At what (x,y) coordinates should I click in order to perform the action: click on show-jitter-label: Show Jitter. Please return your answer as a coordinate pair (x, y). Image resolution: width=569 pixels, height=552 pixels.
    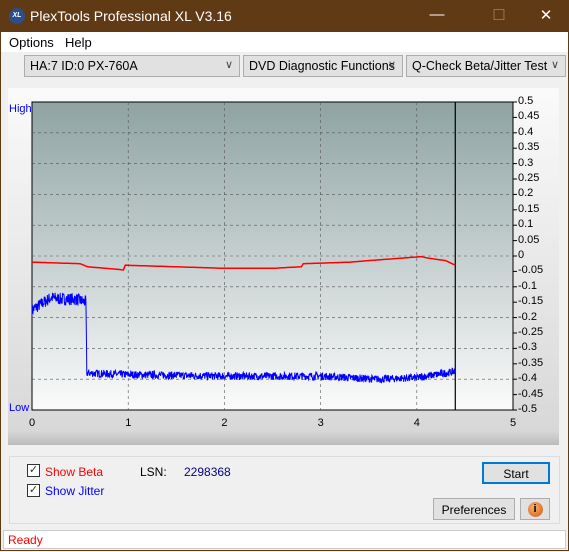
    Looking at the image, I should click on (74, 491).